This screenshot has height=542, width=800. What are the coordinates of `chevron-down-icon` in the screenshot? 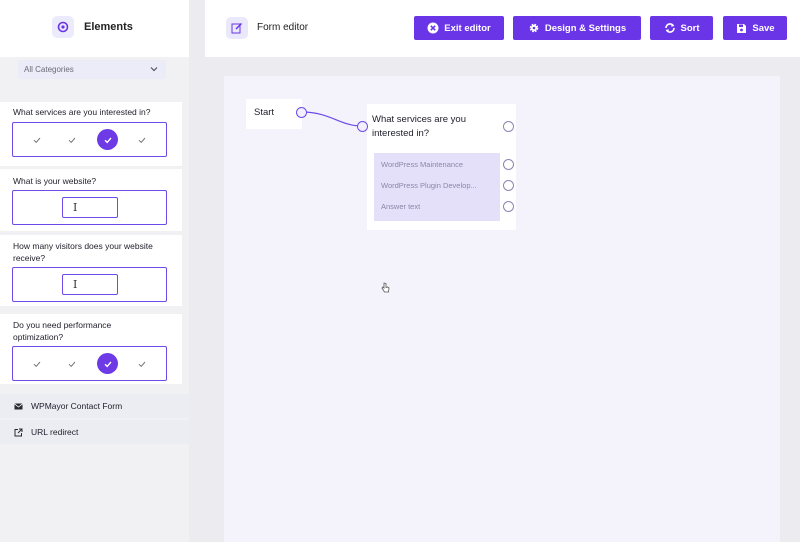 It's located at (154, 69).